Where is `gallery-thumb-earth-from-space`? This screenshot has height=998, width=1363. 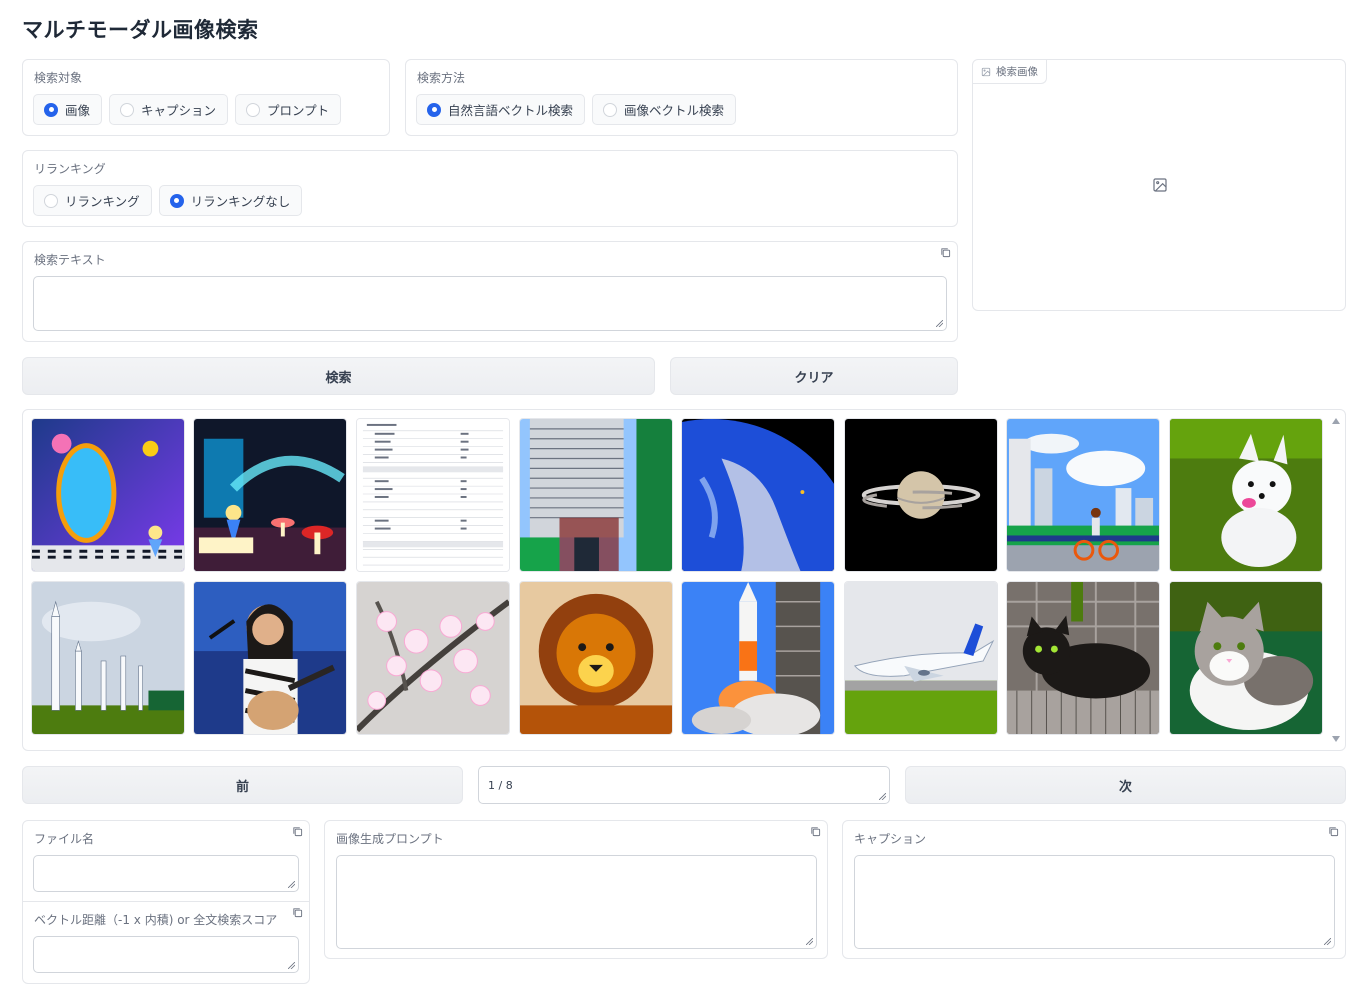 gallery-thumb-earth-from-space is located at coordinates (758, 495).